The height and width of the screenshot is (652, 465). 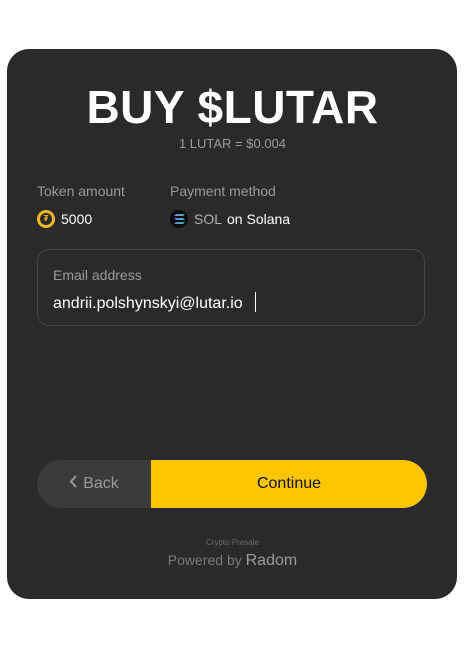 I want to click on payment-network: on Solana, so click(x=259, y=219).